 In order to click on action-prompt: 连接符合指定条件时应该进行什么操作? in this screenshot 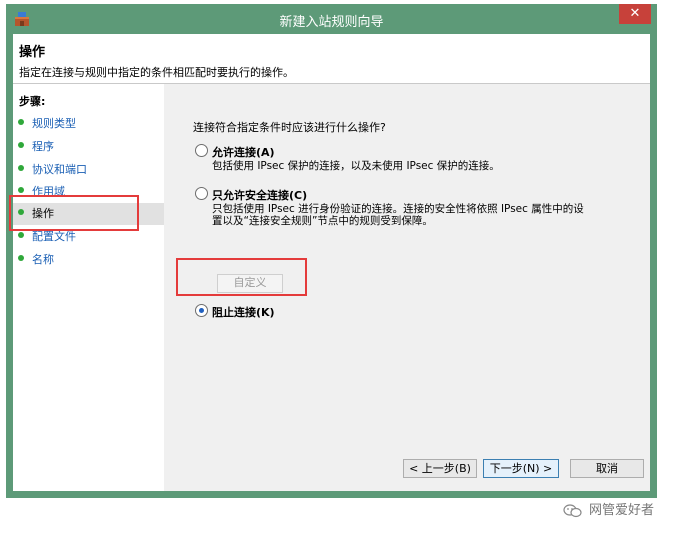, I will do `click(289, 127)`.